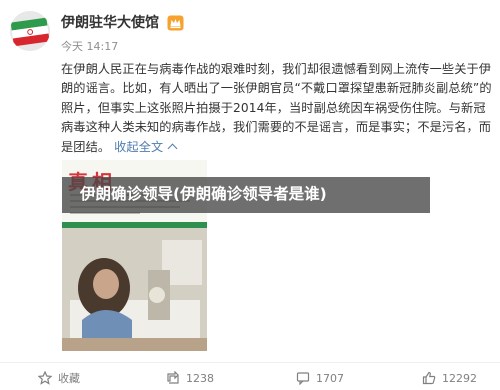  I want to click on favorite-button: 收藏, so click(59, 378).